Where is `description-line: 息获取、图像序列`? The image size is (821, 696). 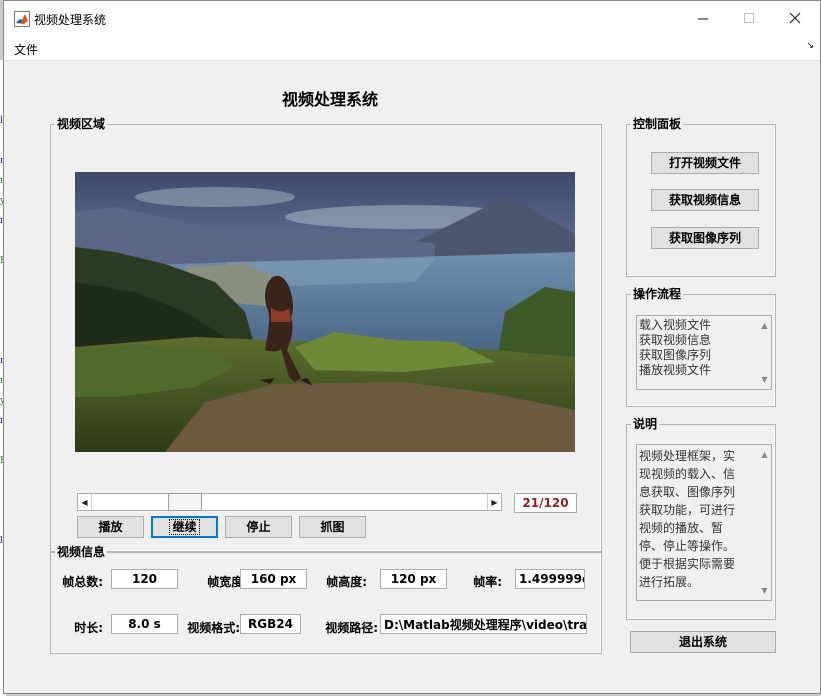
description-line: 息获取、图像序列 is located at coordinates (687, 492).